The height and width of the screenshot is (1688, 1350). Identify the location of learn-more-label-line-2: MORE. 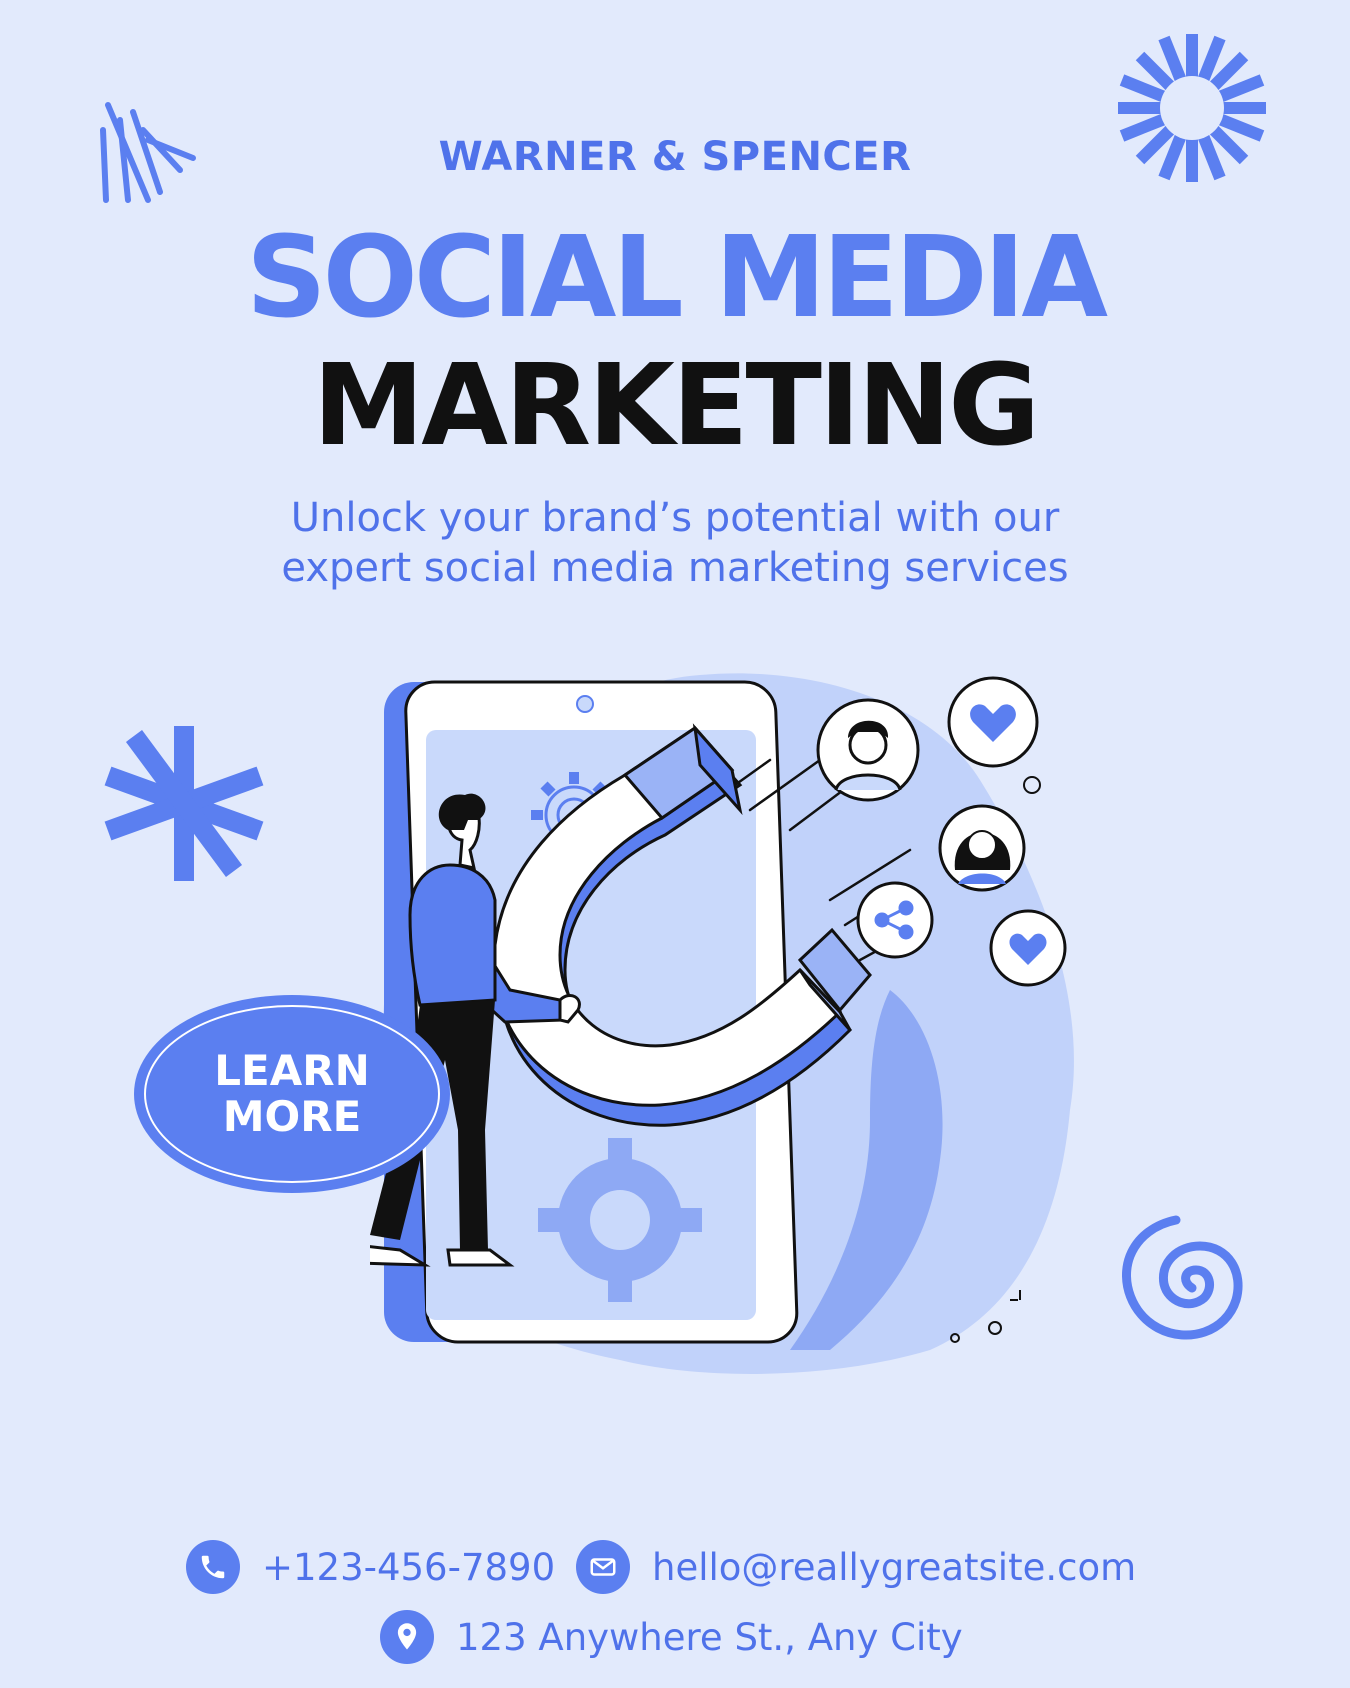
(292, 1116).